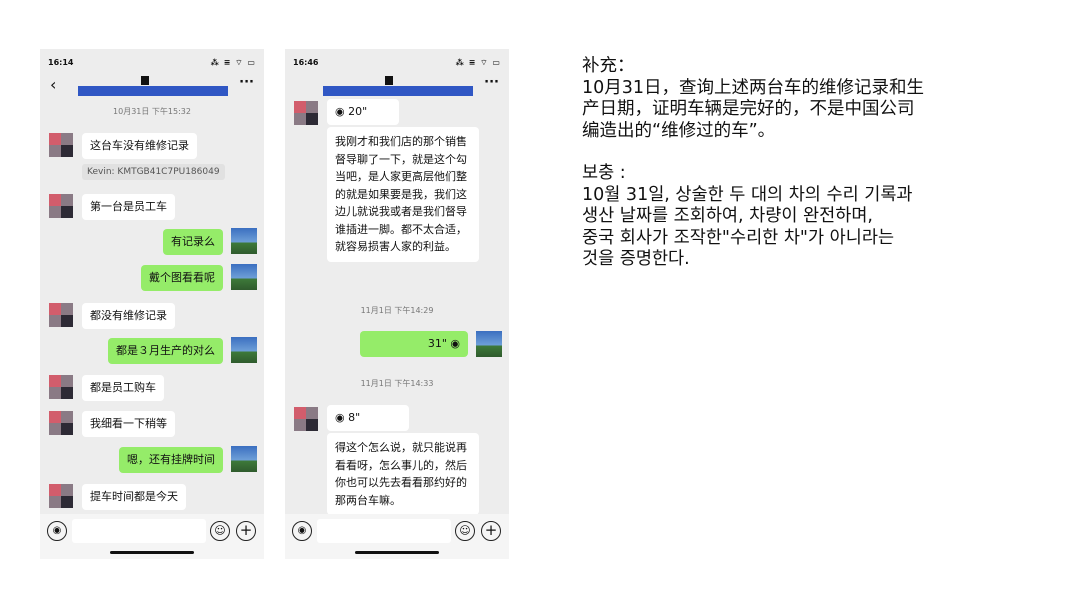 This screenshot has height=608, width=1080. What do you see at coordinates (152, 61) in the screenshot?
I see `status-bar: 16:14 ⁂ ≡ ⌔ ▭` at bounding box center [152, 61].